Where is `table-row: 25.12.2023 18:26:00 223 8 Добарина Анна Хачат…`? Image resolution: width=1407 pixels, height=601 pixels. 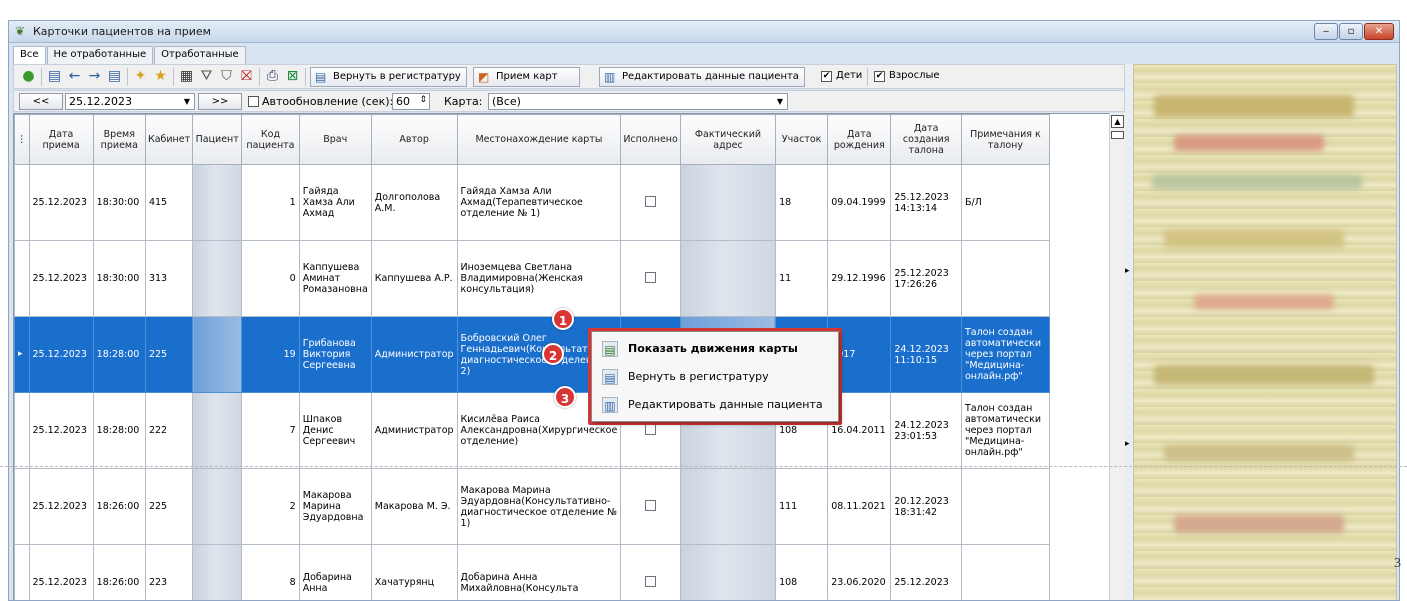
table-row: 25.12.2023 18:26:00 223 8 Добарина Анна Хачат… is located at coordinates (569, 572).